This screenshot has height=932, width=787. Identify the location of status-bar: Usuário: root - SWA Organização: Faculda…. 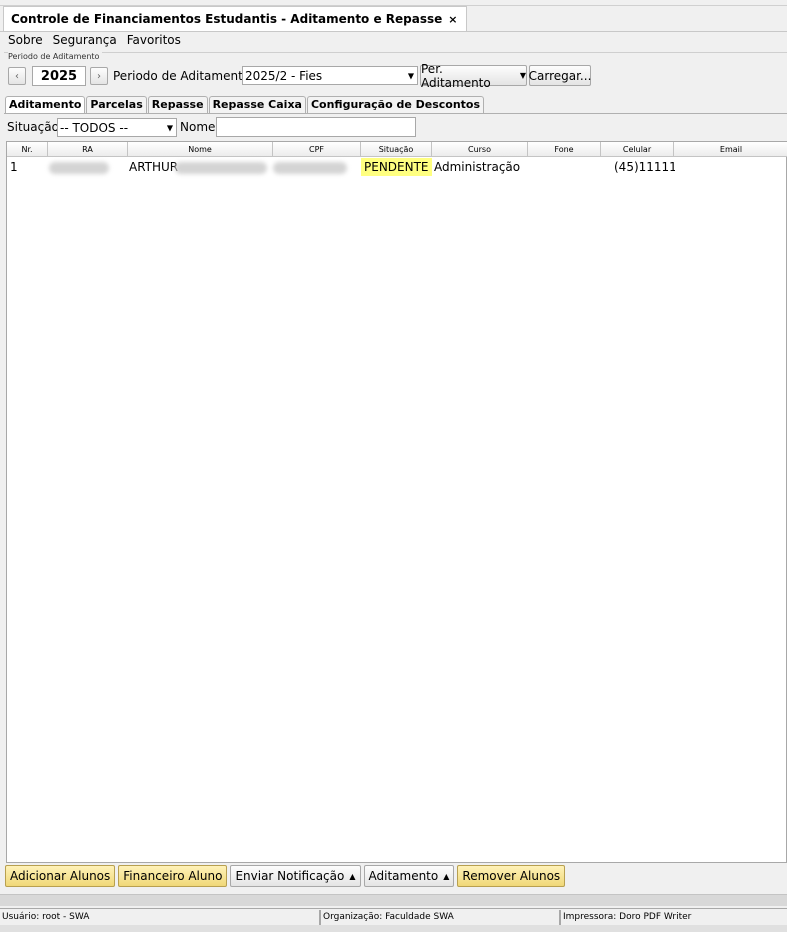
(393, 916).